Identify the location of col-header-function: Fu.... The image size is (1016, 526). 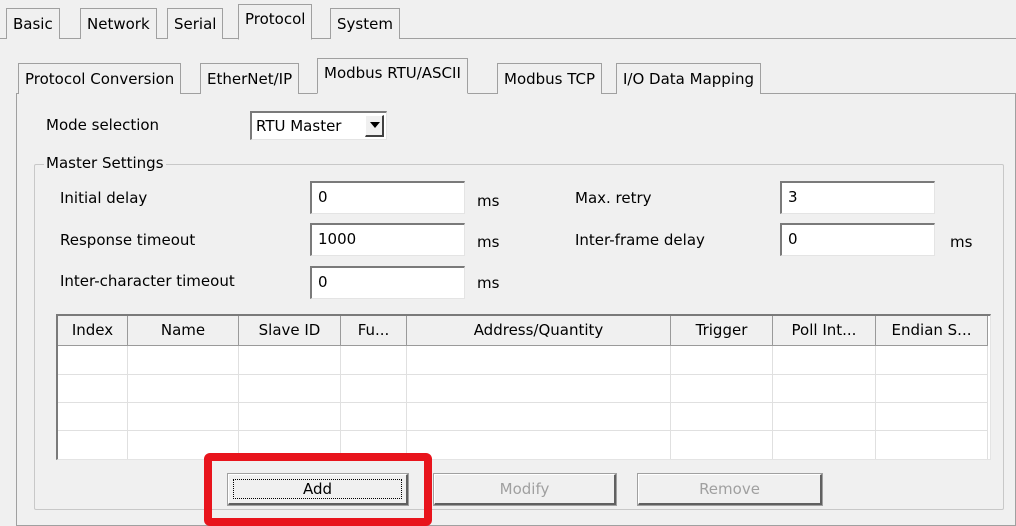
(374, 331).